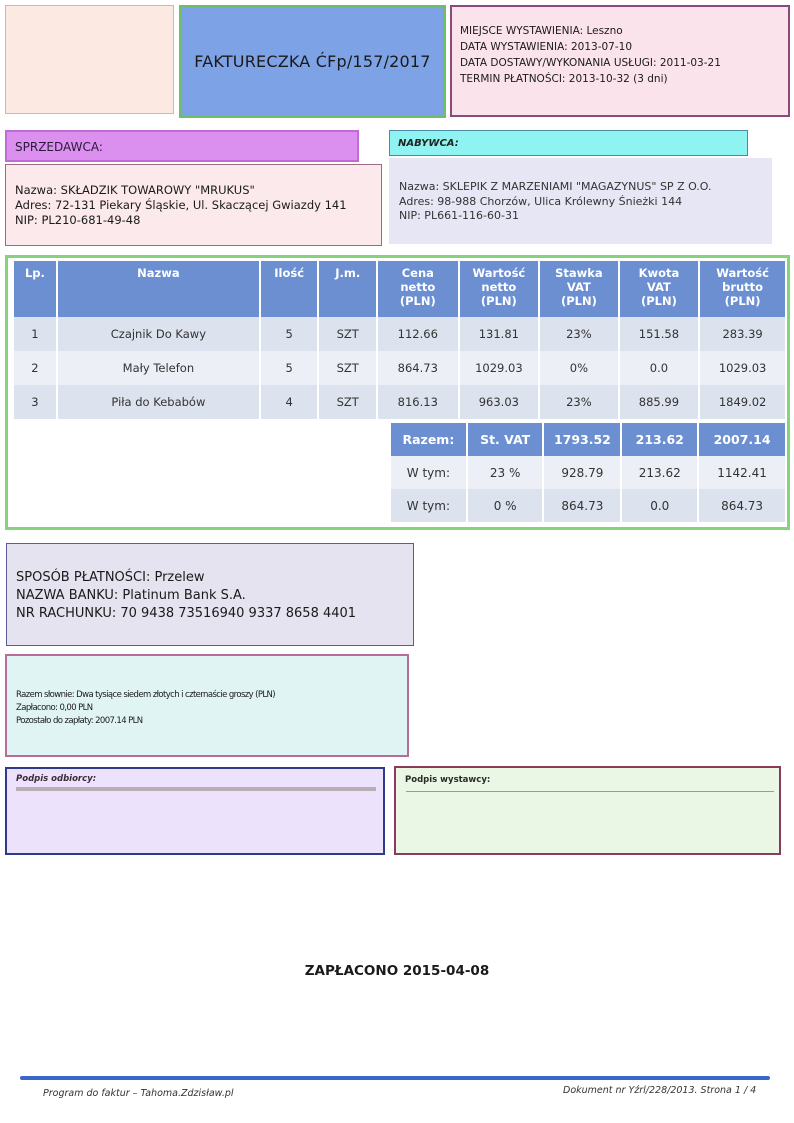  Describe the element at coordinates (417, 368) in the screenshot. I see `cell-net-price: 864.73` at that location.